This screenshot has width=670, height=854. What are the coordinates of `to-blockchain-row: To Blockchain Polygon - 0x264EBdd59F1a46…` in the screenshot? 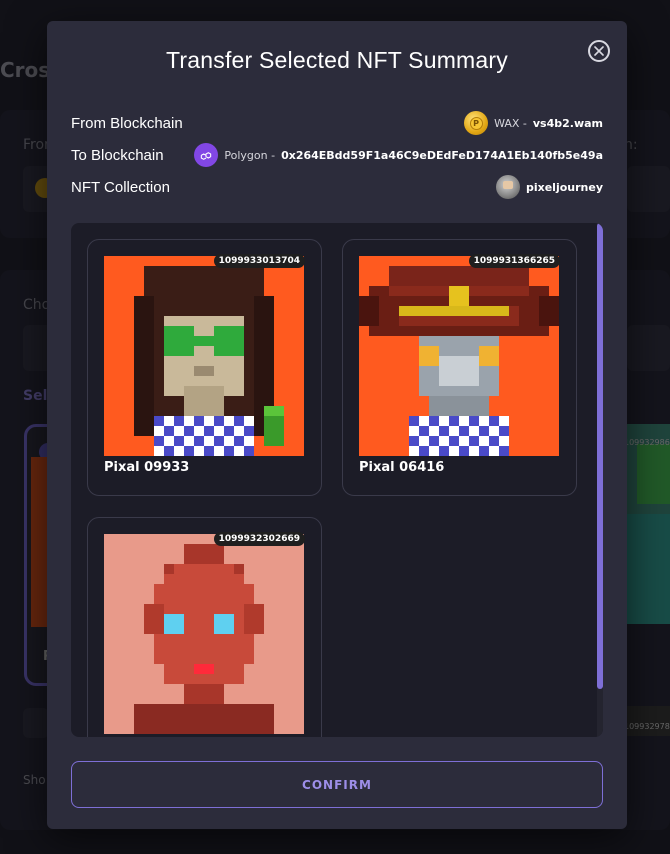 It's located at (337, 155).